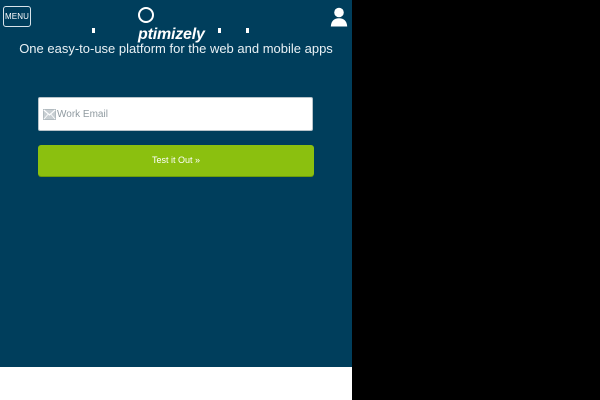 The height and width of the screenshot is (400, 600). Describe the element at coordinates (176, 30) in the screenshot. I see `clipped-heading-remnant` at that location.